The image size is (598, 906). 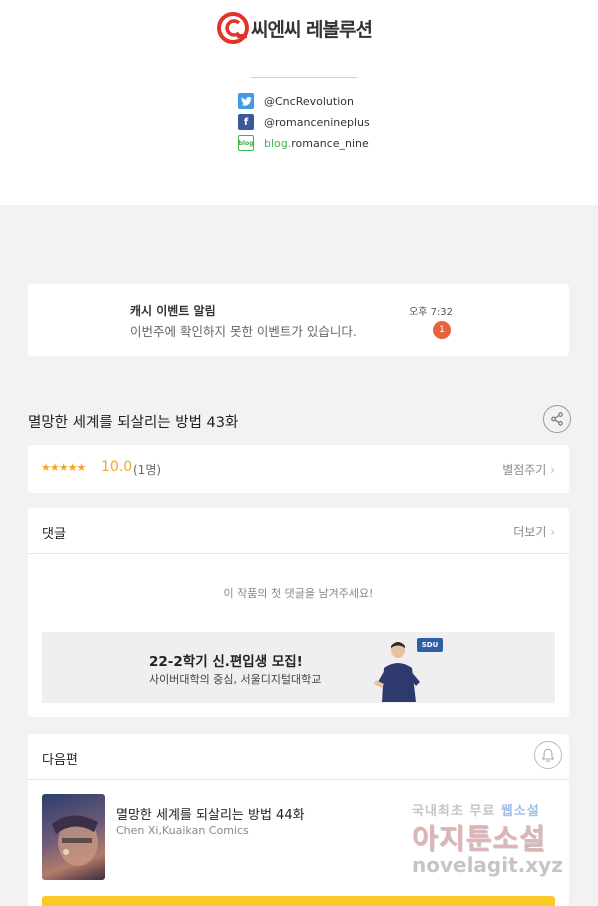 I want to click on comments-more-label: 더보기, so click(x=530, y=532).